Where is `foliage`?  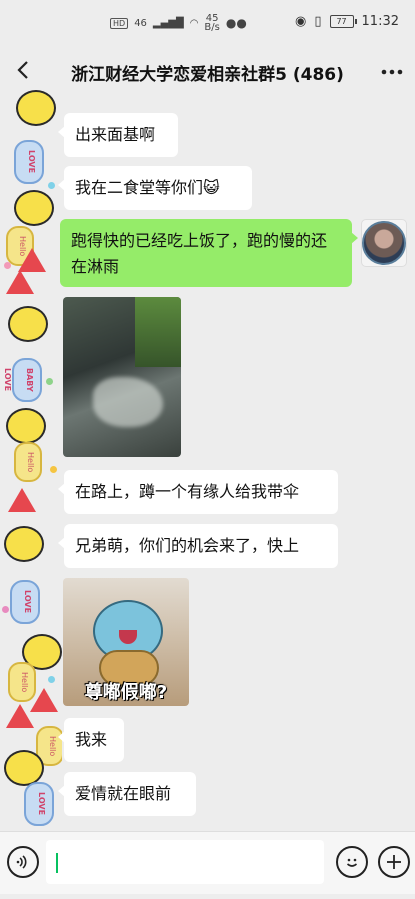
foliage is located at coordinates (158, 332).